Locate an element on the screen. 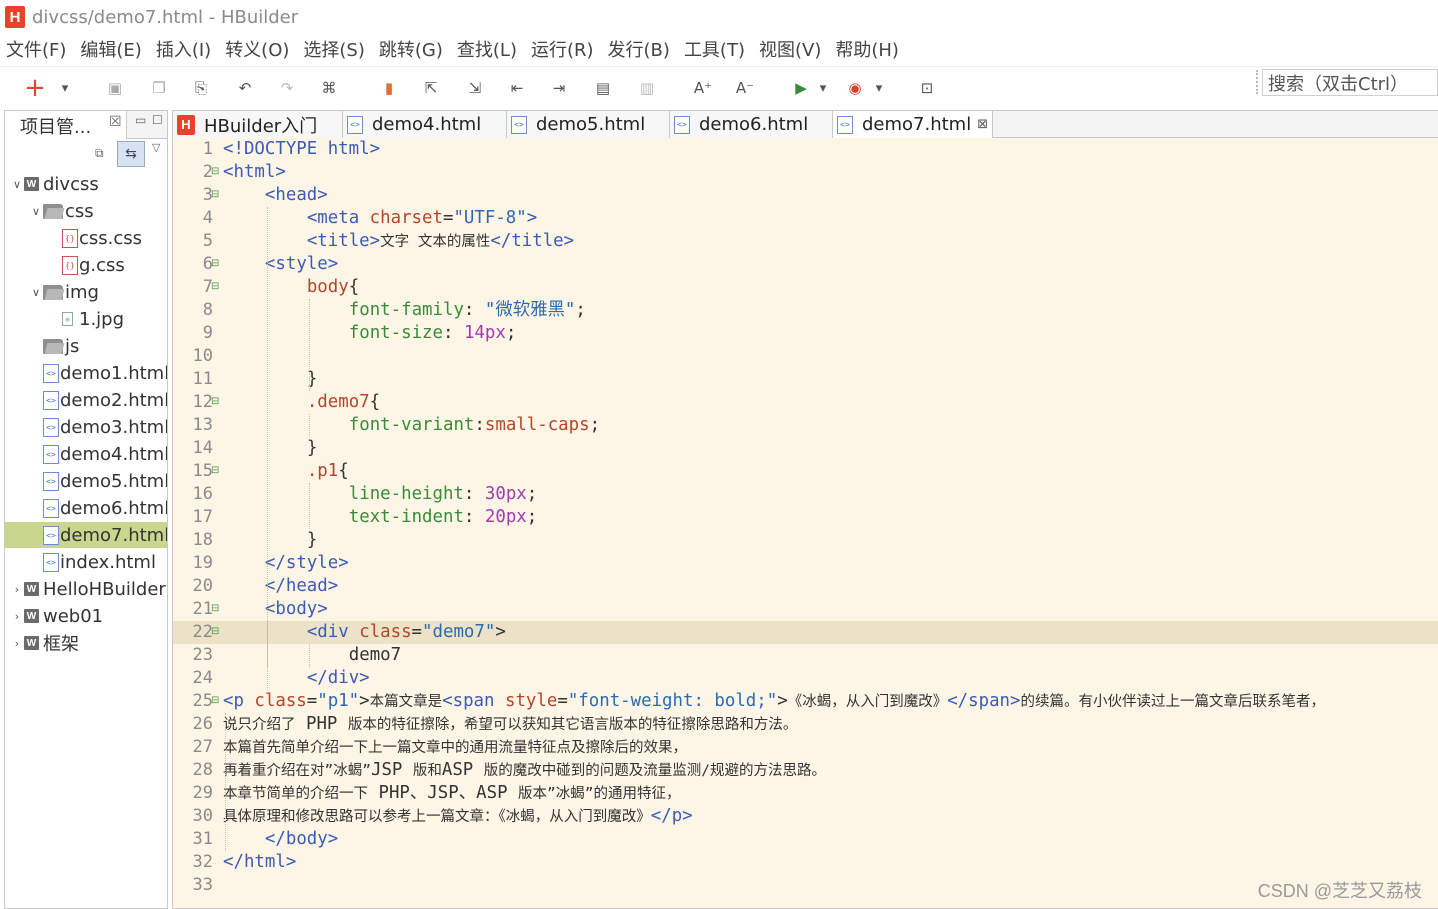  browser-icon: ◉ is located at coordinates (855, 88).